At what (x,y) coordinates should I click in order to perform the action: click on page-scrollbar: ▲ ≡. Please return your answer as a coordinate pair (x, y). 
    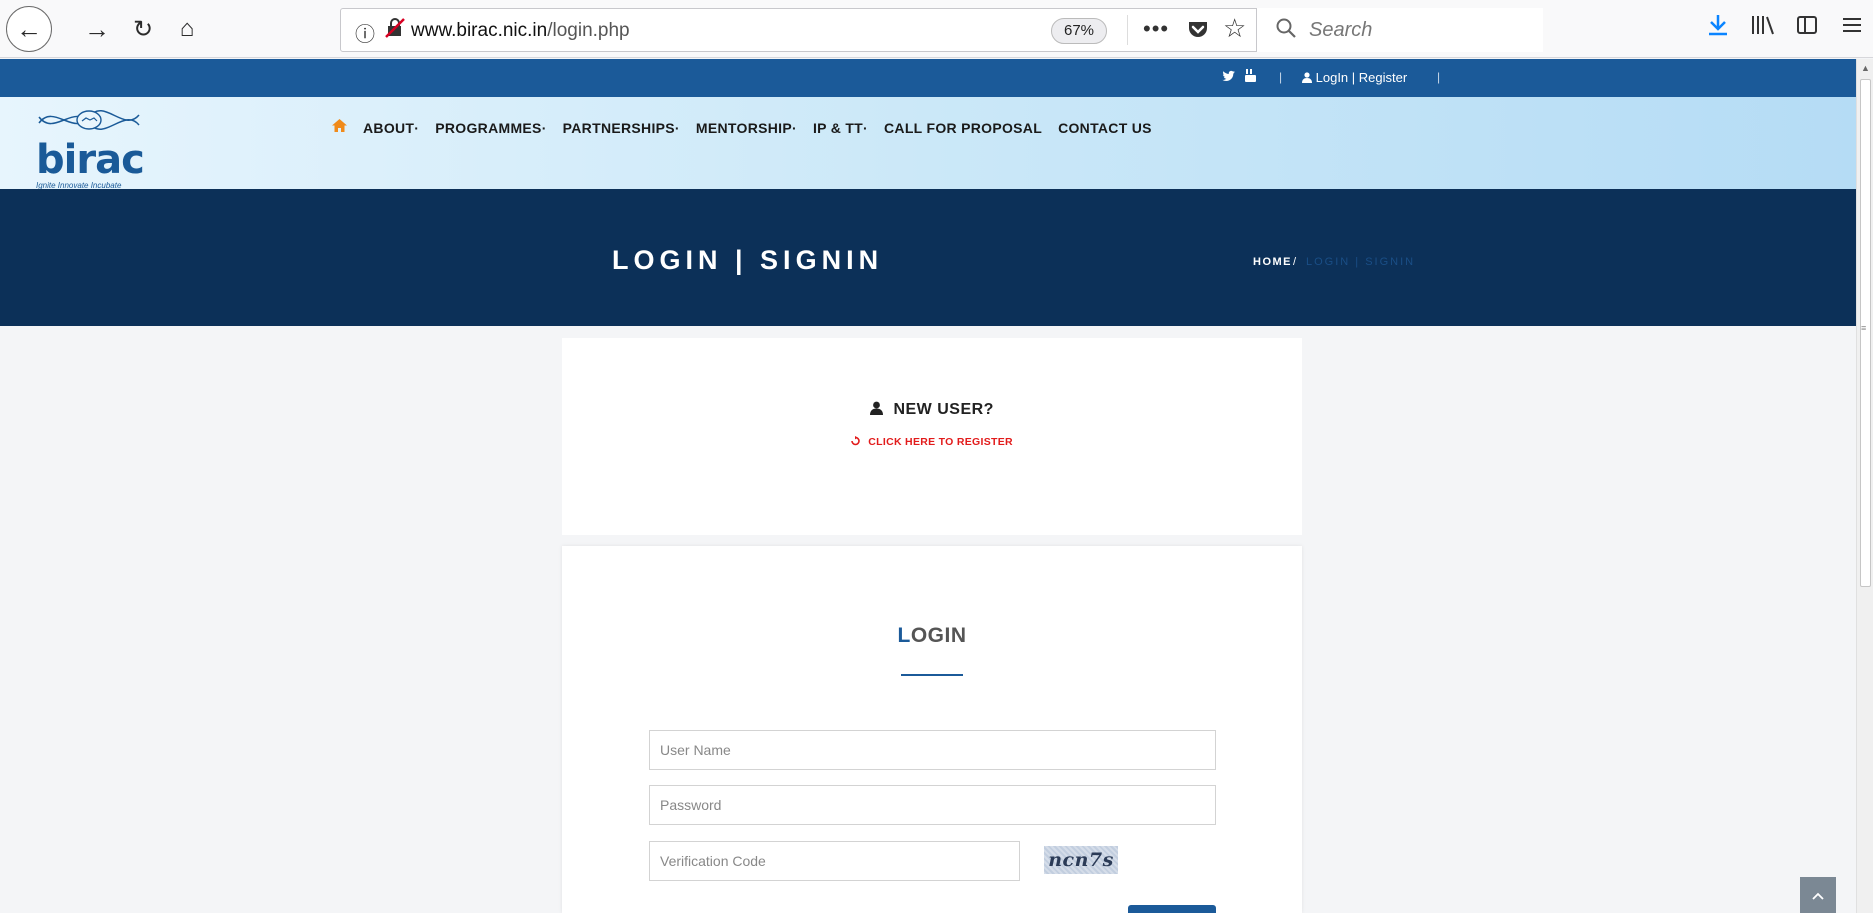
    Looking at the image, I should click on (1864, 486).